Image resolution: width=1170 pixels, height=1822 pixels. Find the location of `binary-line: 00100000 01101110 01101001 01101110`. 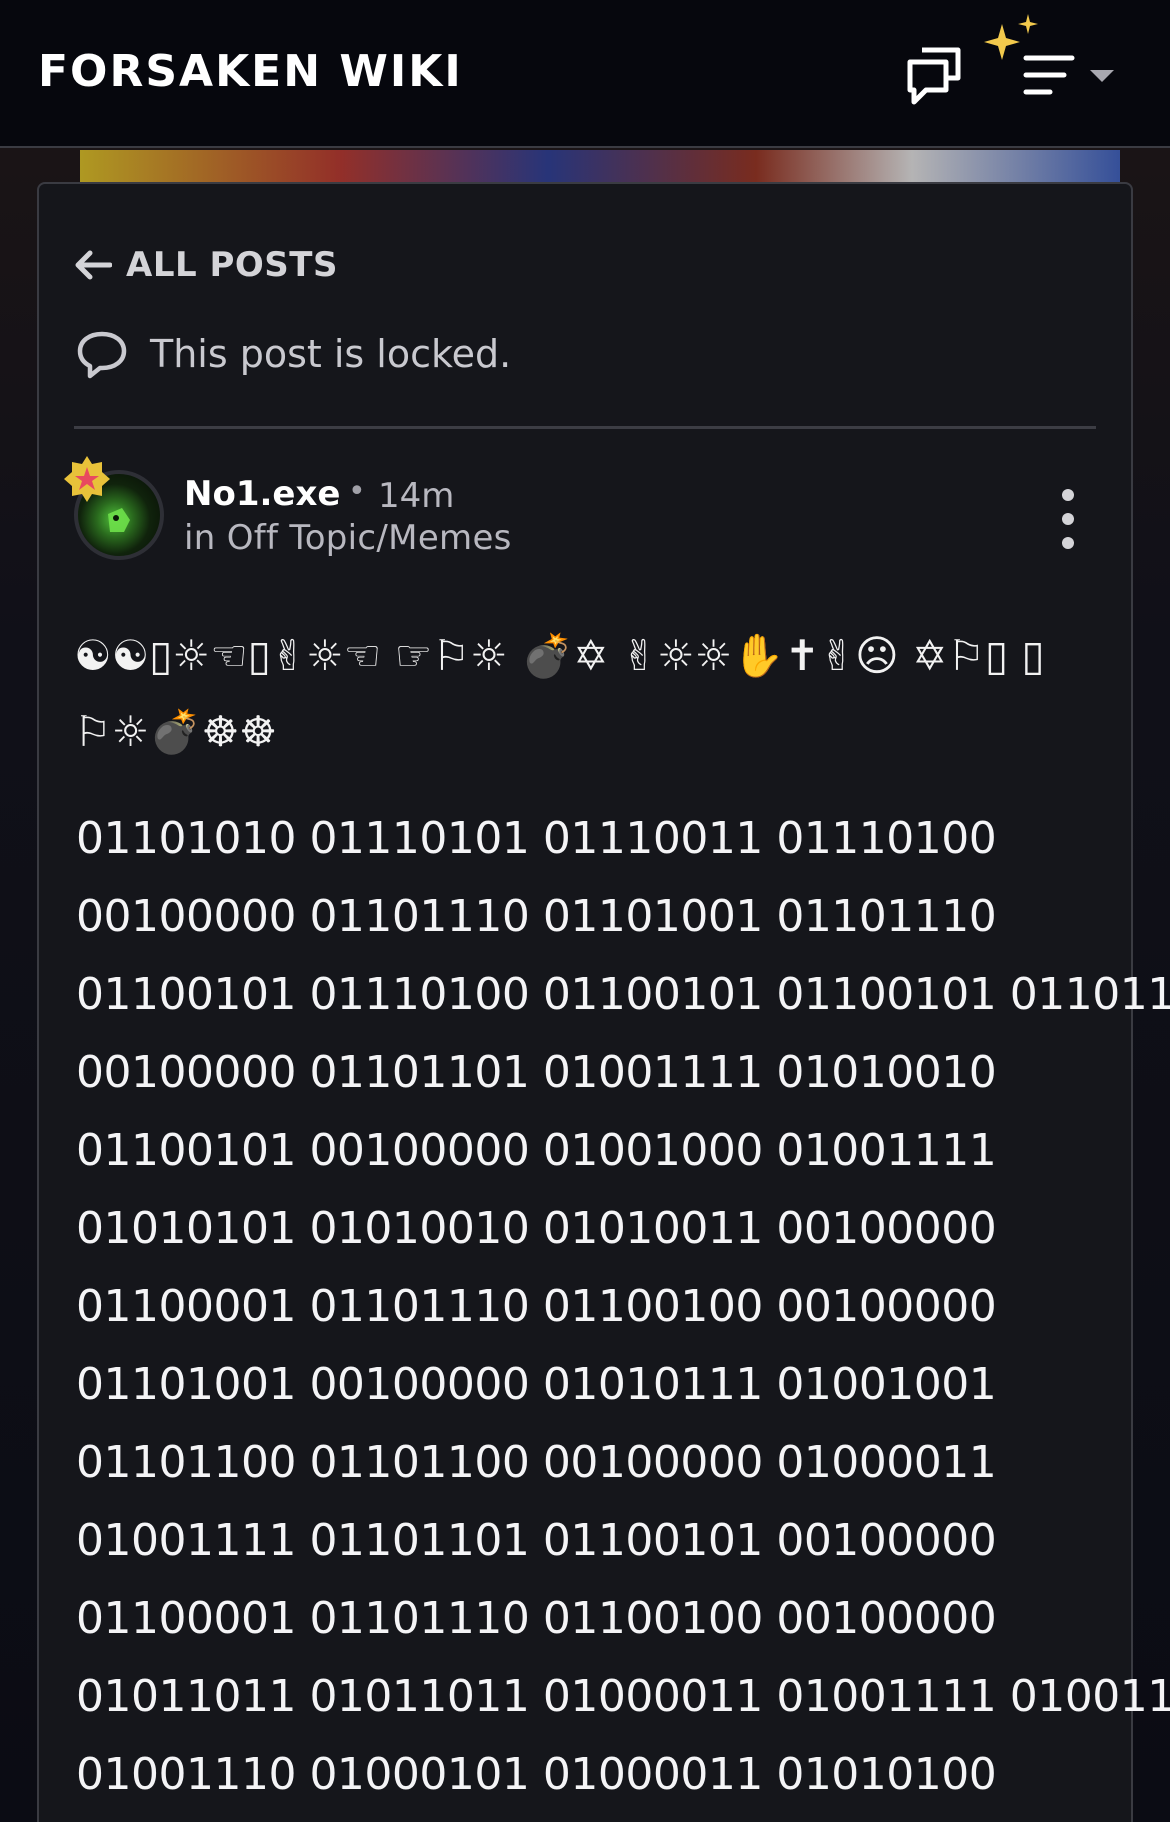

binary-line: 00100000 01101110 01101001 01101110 is located at coordinates (536, 916).